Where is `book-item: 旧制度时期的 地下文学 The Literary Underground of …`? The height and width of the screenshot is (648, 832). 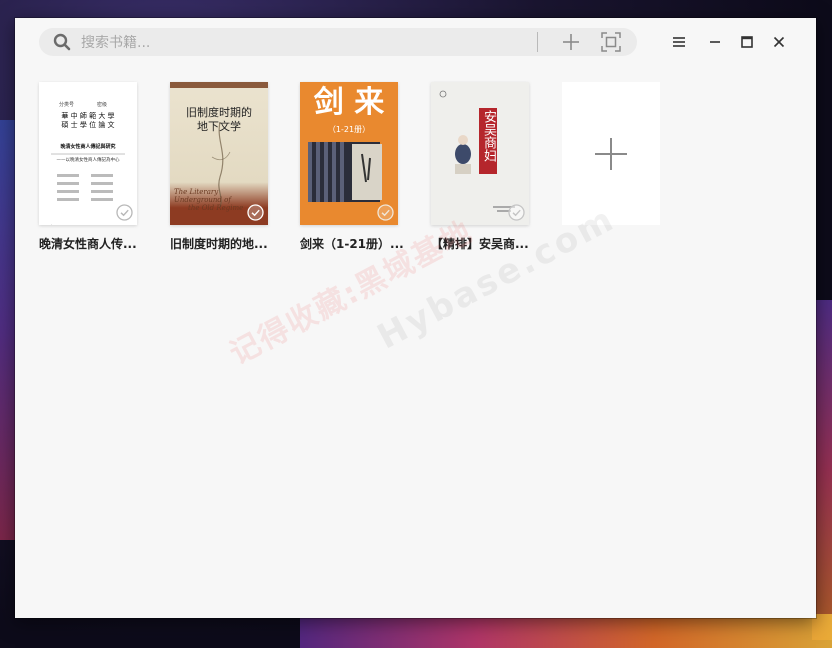 book-item: 旧制度时期的 地下文学 The Literary Underground of … is located at coordinates (220, 167).